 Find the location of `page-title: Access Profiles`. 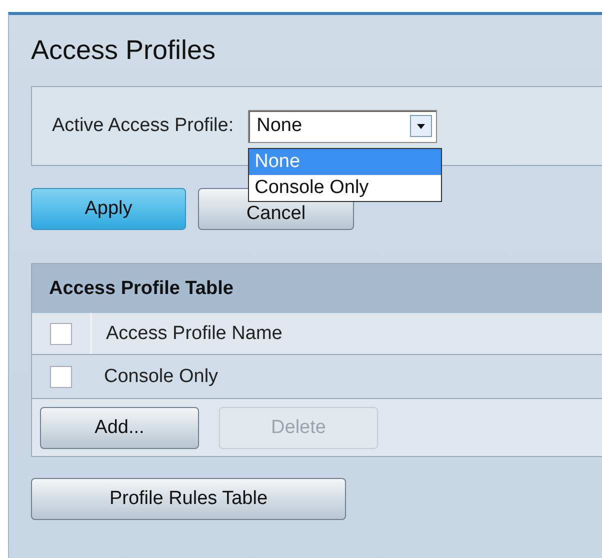

page-title: Access Profiles is located at coordinates (124, 50).